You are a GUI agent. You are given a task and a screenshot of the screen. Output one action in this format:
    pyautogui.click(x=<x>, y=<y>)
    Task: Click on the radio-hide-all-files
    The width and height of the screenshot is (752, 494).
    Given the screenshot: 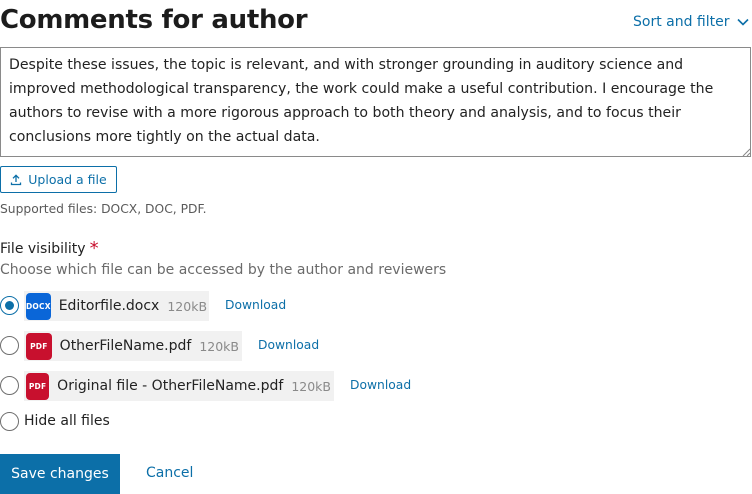 What is the action you would take?
    pyautogui.click(x=9, y=421)
    